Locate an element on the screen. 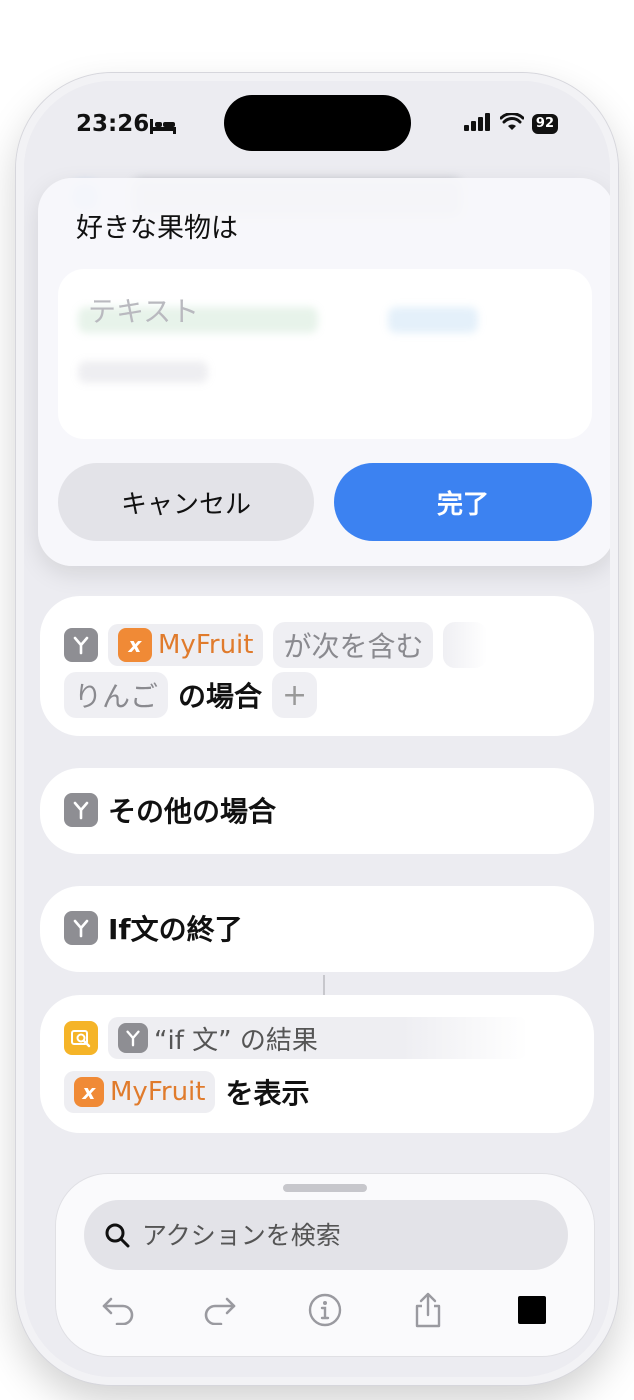  search-input is located at coordinates (352, 1235).